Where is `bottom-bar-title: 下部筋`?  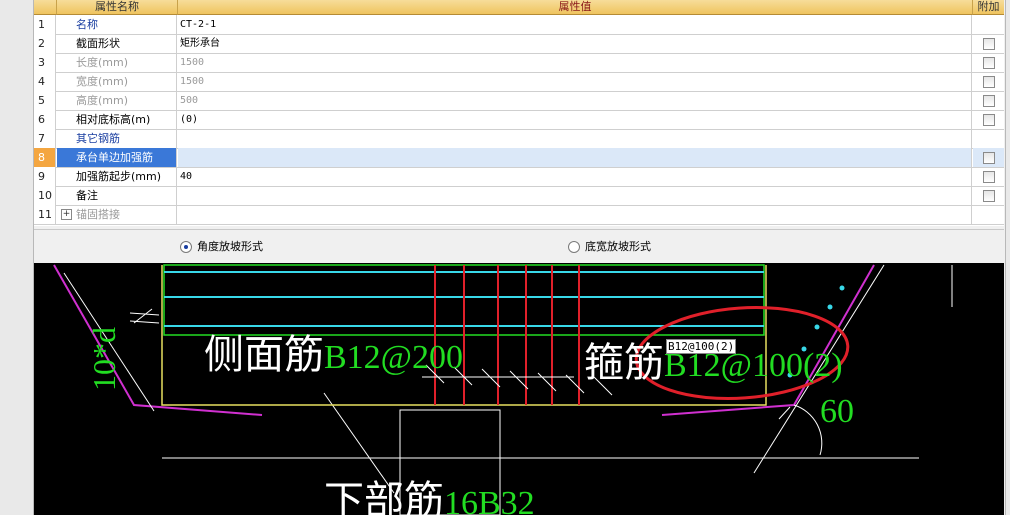
bottom-bar-title: 下部筋 is located at coordinates (384, 496).